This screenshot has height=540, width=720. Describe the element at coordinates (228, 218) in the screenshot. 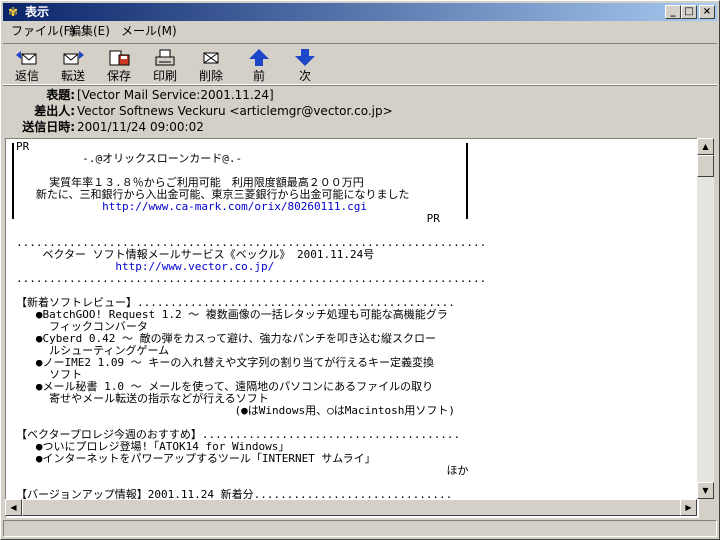

I see `body-line: PR` at that location.